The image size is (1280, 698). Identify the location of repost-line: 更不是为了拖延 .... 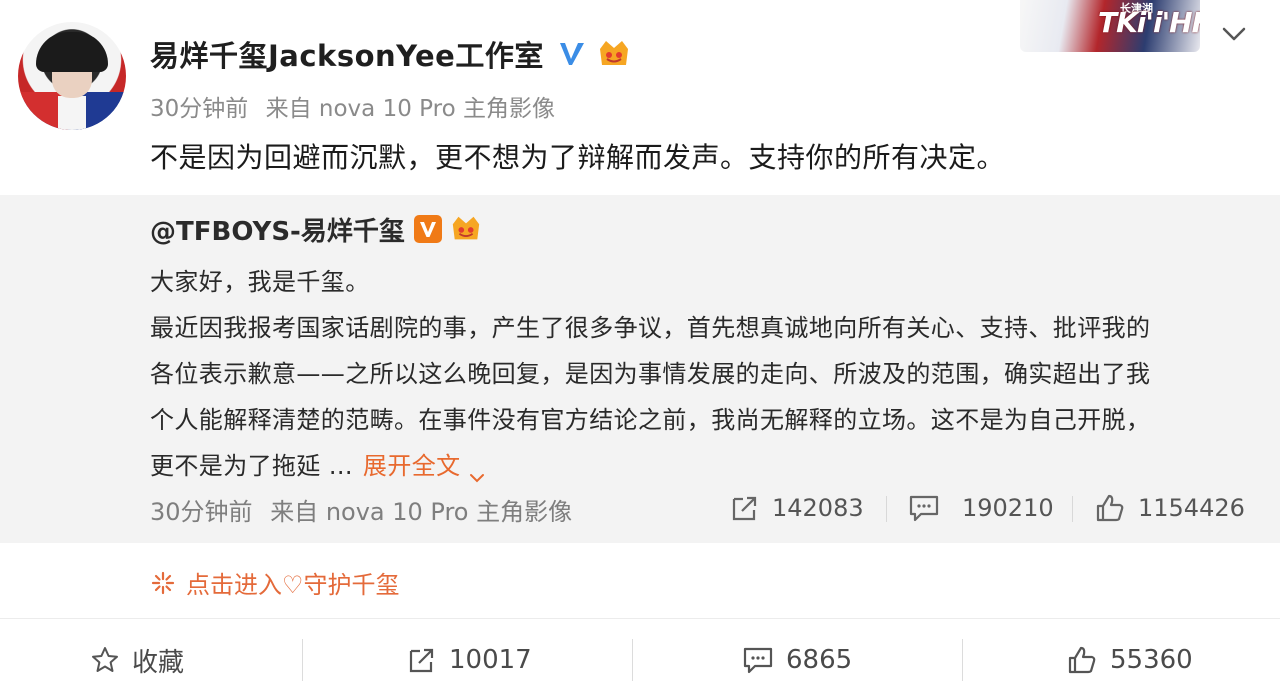
(251, 466).